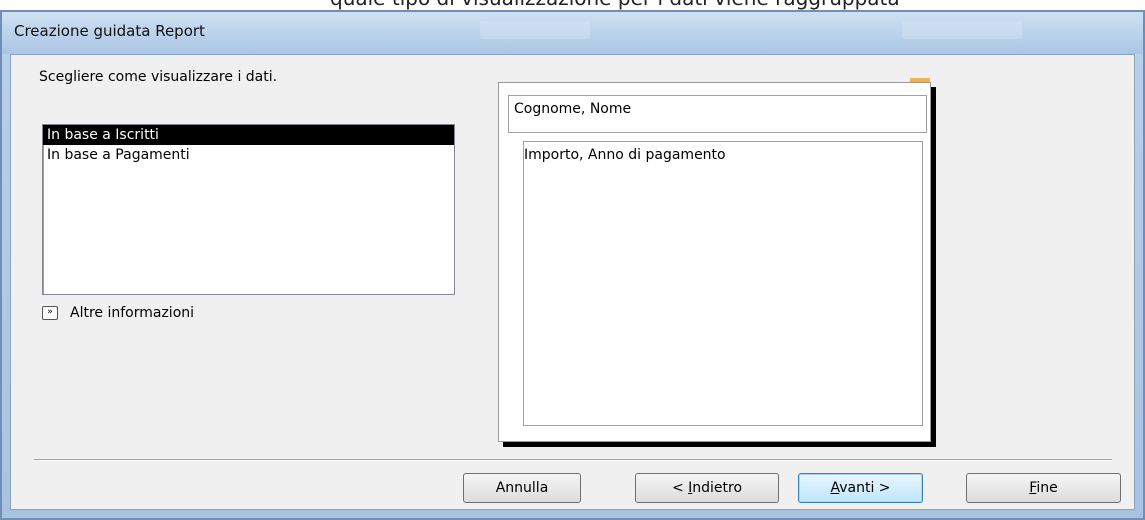 The width and height of the screenshot is (1145, 520). I want to click on next-button: Avanti >, so click(860, 488).